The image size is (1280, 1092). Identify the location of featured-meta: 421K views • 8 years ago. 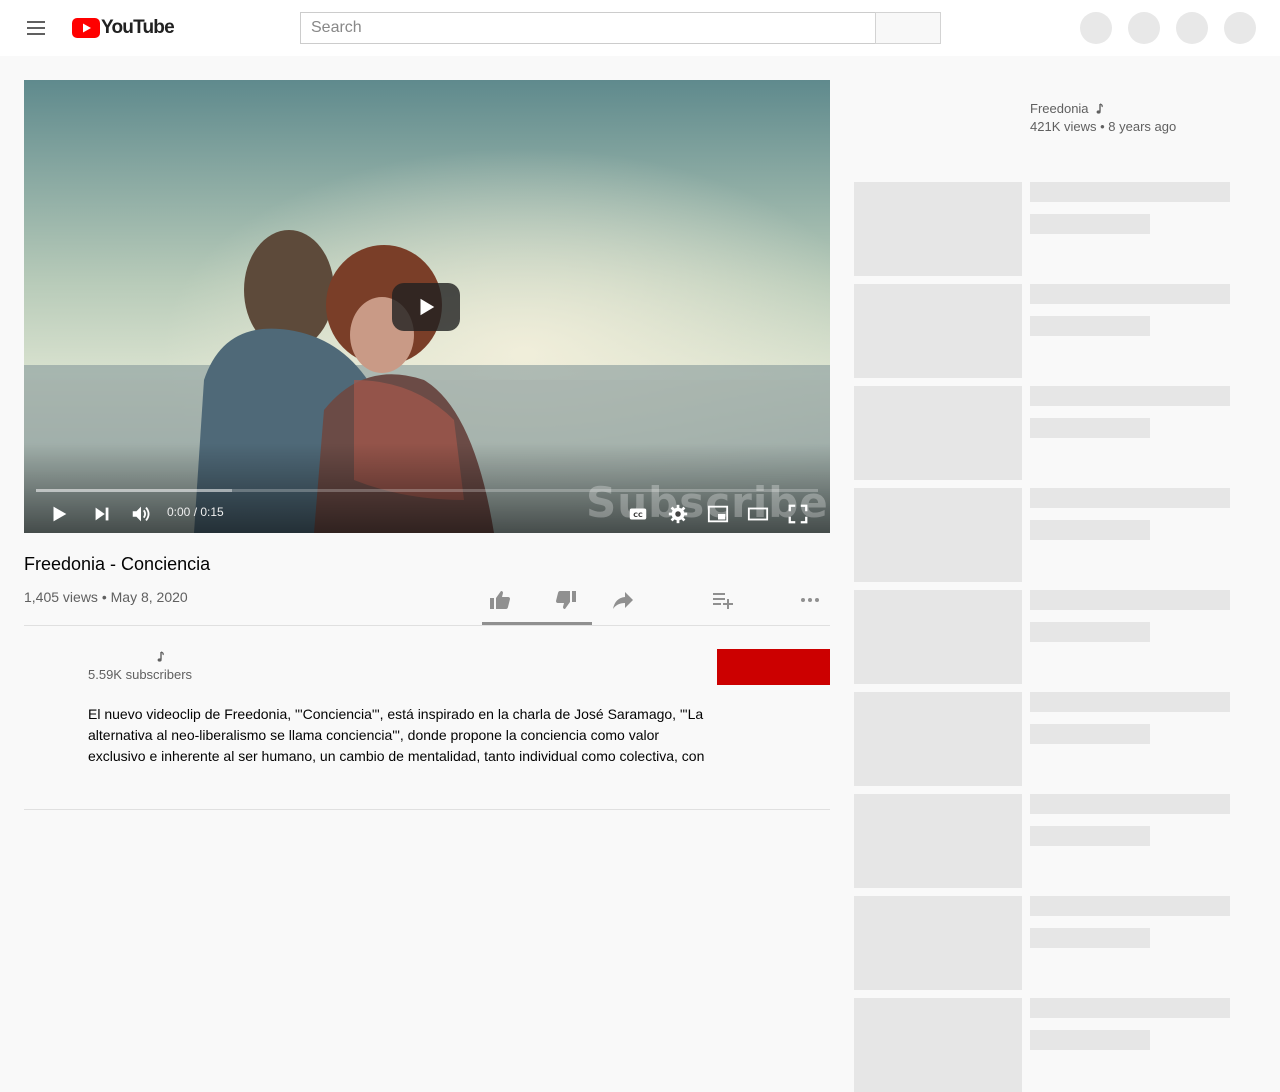
(1103, 126).